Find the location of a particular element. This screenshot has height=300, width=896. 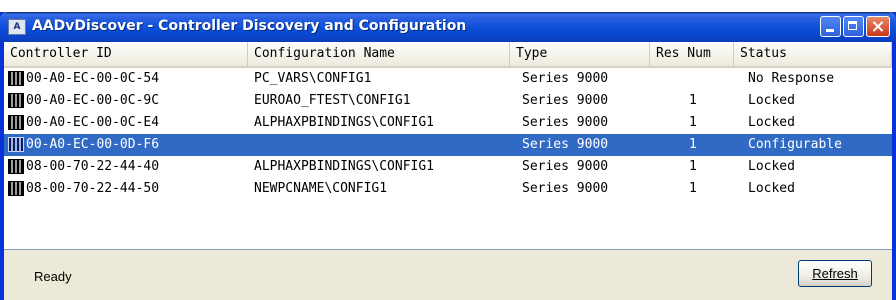

cell-controller-id: 00-A0-EC-00-0C-E4 is located at coordinates (93, 122).